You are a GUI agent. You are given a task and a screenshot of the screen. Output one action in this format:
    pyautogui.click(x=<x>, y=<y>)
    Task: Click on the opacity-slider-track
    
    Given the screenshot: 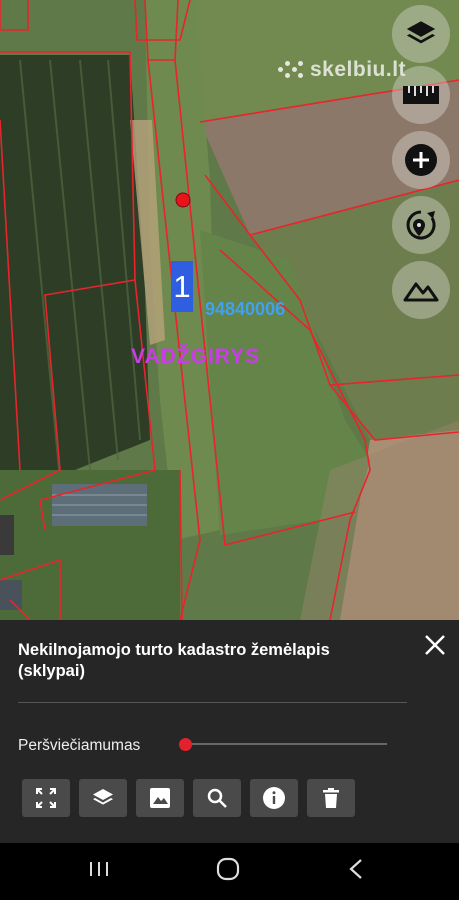 What is the action you would take?
    pyautogui.click(x=286, y=744)
    